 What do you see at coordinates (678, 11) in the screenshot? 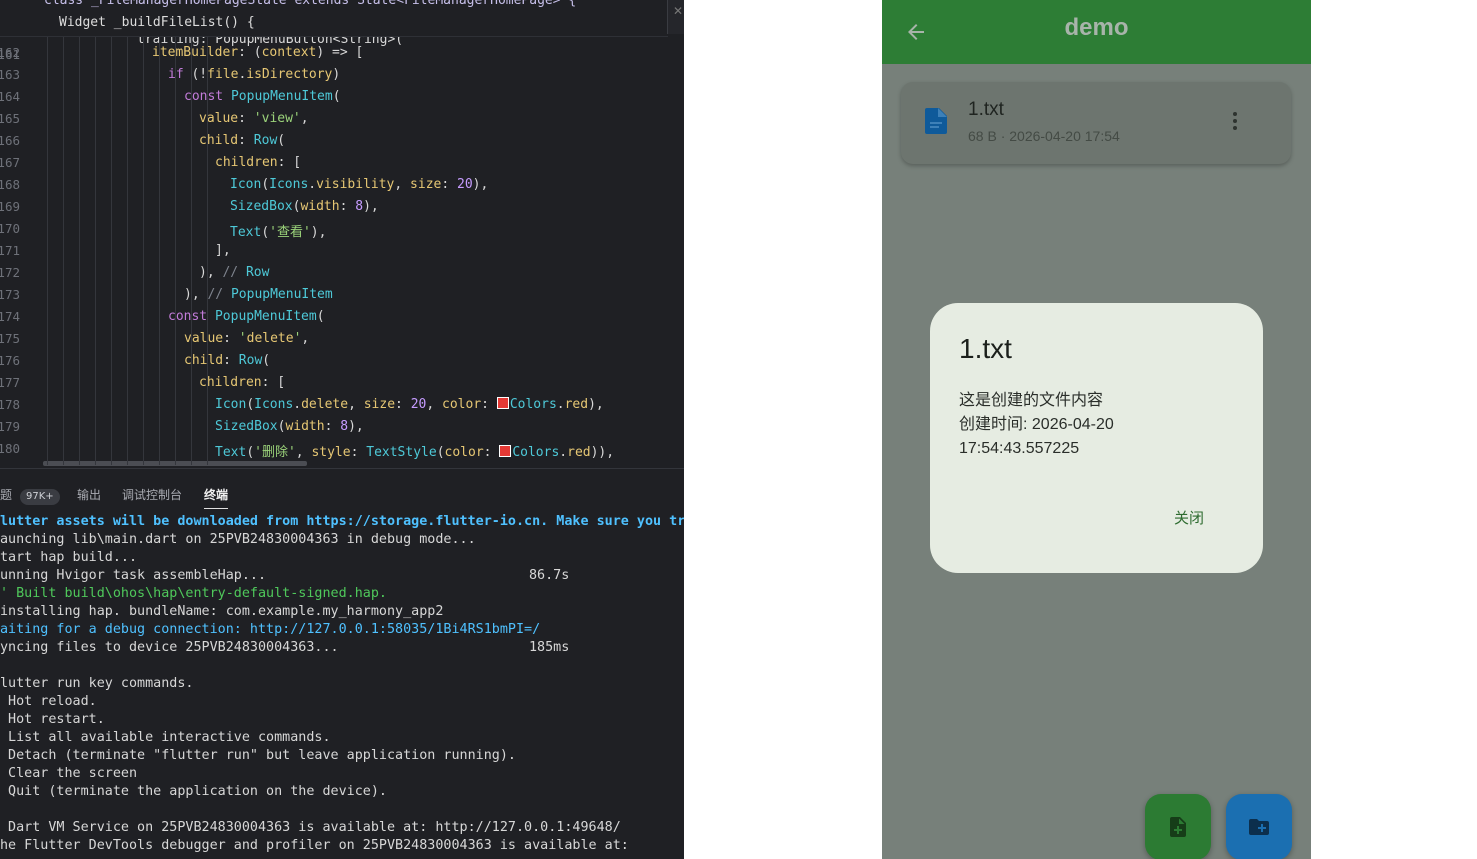
I see `close-icon: ✕` at bounding box center [678, 11].